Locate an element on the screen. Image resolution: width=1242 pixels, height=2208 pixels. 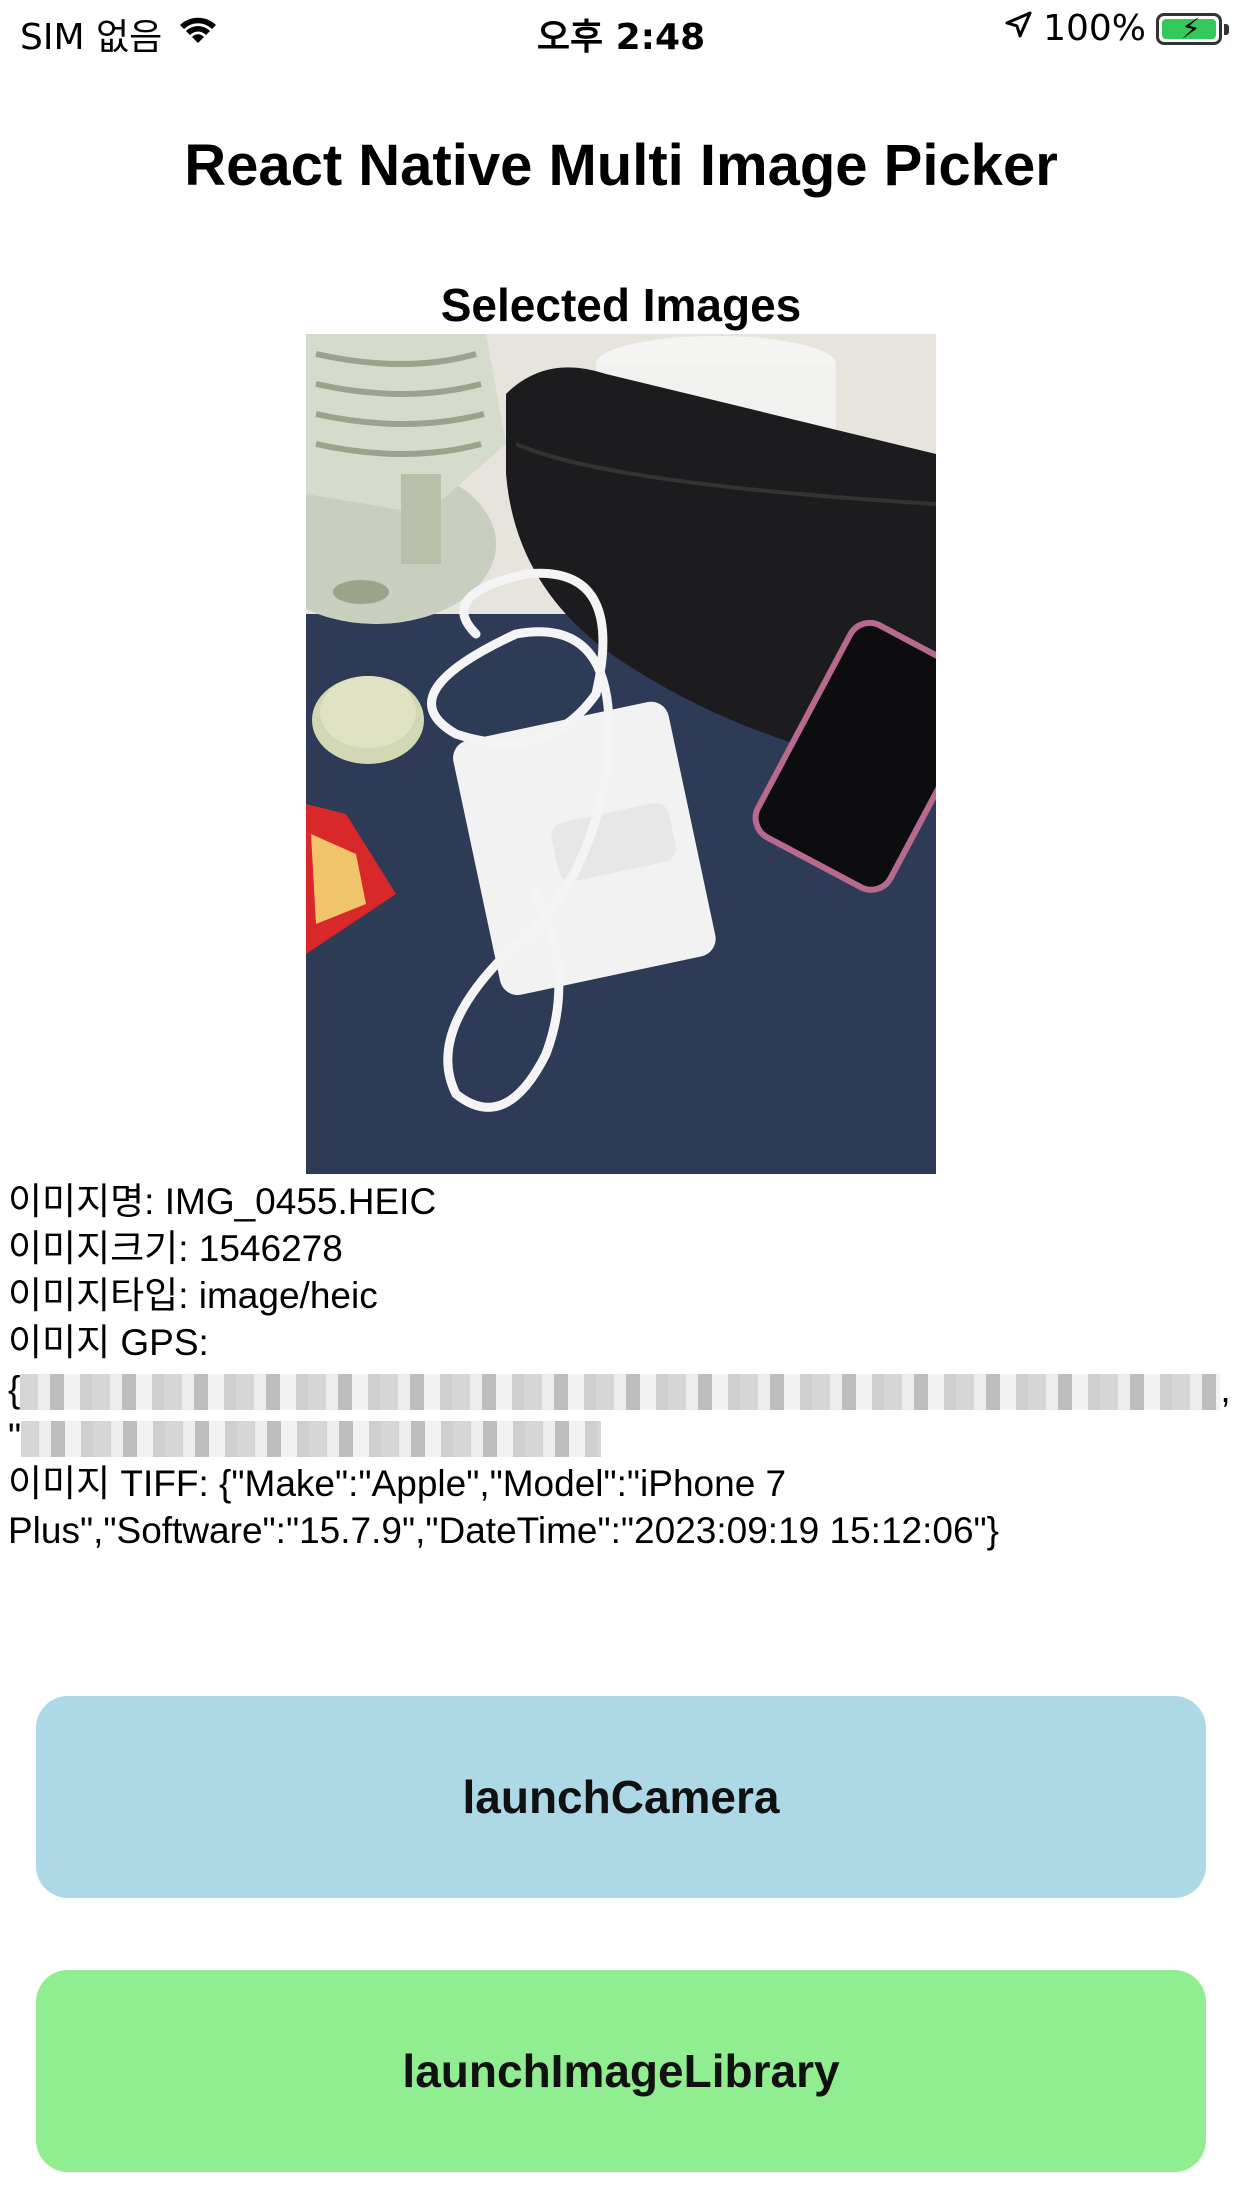
launch-image-library-label: launchImageLibrary is located at coordinates (621, 2071).